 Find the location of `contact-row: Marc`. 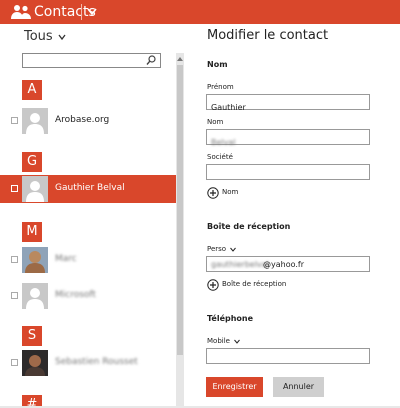

contact-row: Marc is located at coordinates (88, 260).